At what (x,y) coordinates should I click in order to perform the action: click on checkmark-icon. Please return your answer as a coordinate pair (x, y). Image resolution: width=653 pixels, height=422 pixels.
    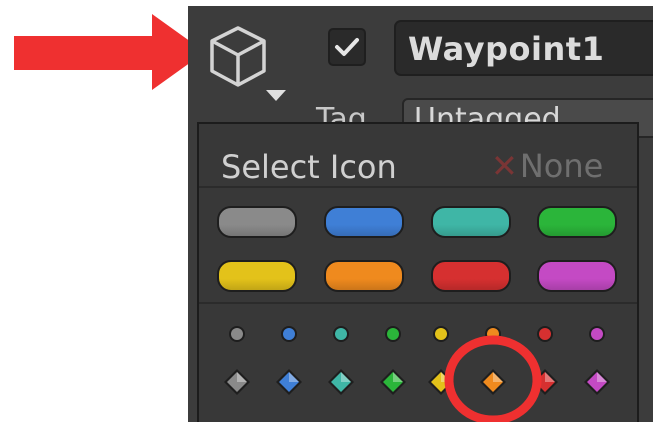
    Looking at the image, I should click on (347, 47).